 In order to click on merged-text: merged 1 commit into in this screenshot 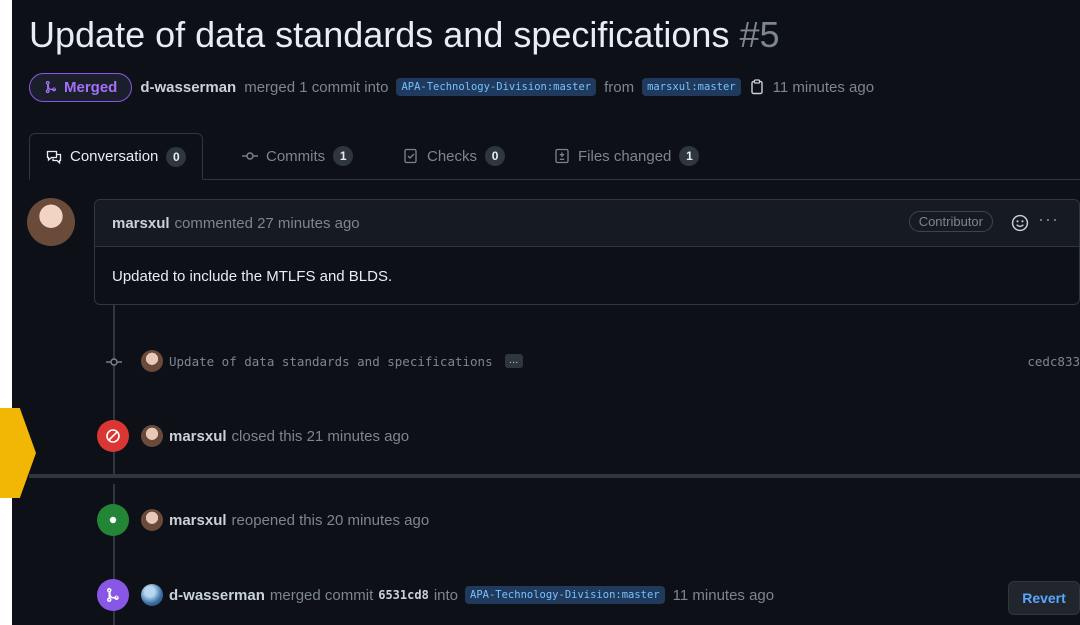, I will do `click(316, 87)`.